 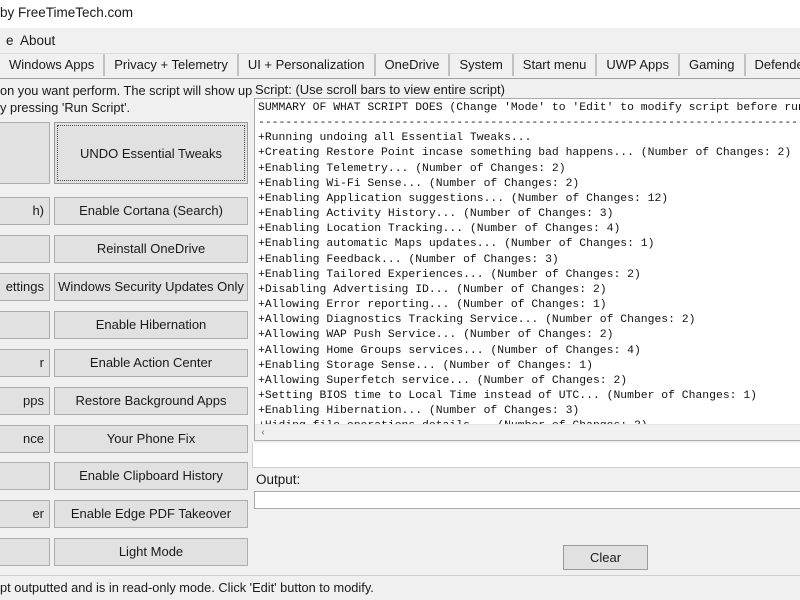 I want to click on tab-ui-personalization: UI + Personalization, so click(x=306, y=65).